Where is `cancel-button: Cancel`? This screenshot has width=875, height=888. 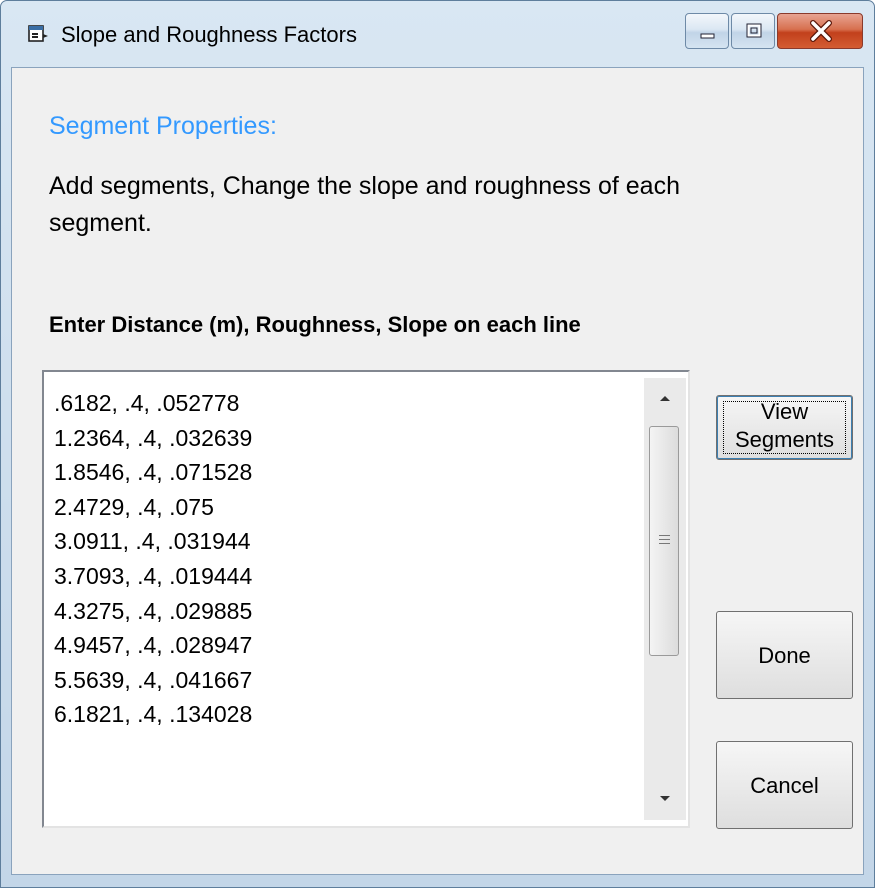
cancel-button: Cancel is located at coordinates (784, 785).